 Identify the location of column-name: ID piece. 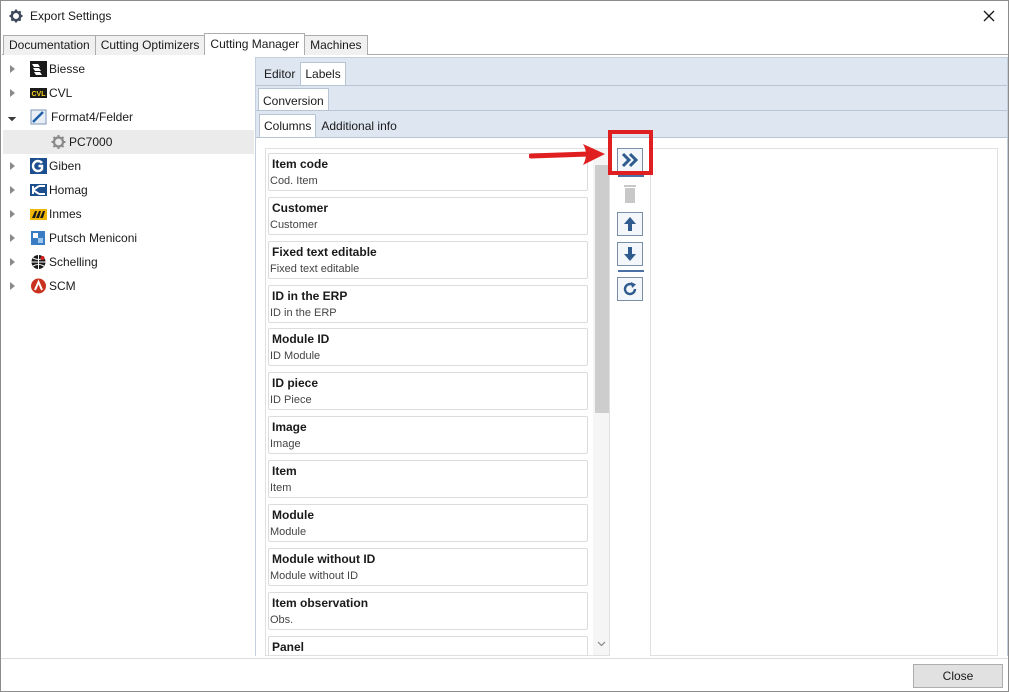
(295, 383).